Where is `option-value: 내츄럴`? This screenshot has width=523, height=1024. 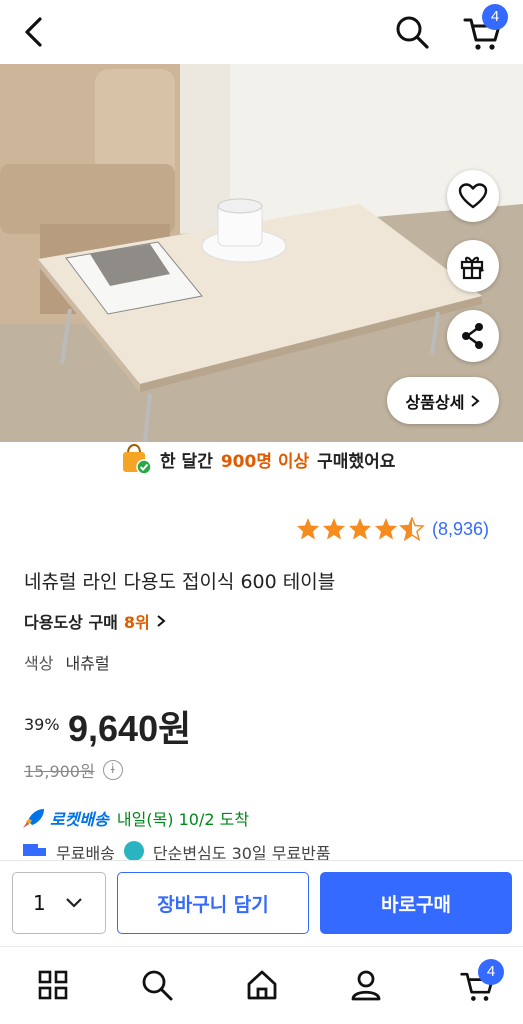
option-value: 내츄럴 is located at coordinates (87, 663).